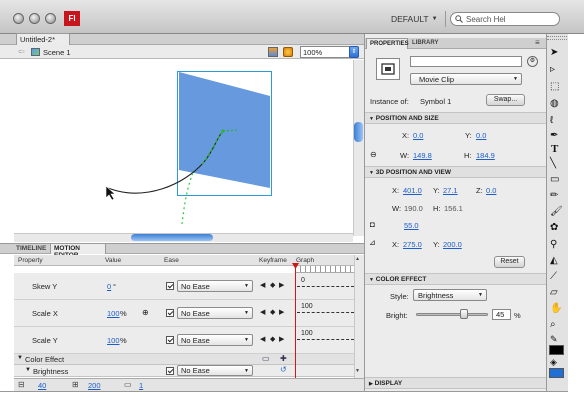 This screenshot has height=413, width=584. Describe the element at coordinates (481, 135) in the screenshot. I see `pos-y-value: 0.0` at that location.